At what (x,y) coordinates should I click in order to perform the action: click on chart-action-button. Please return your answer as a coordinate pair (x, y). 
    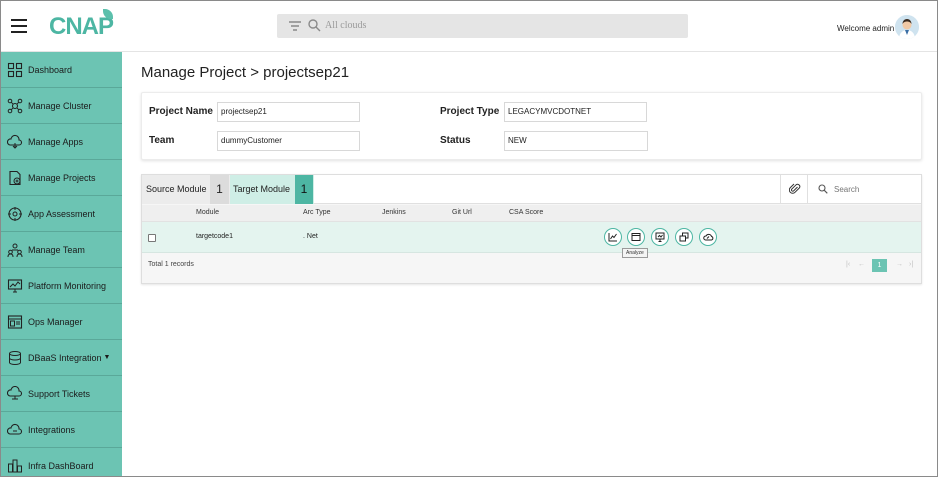
    Looking at the image, I should click on (613, 237).